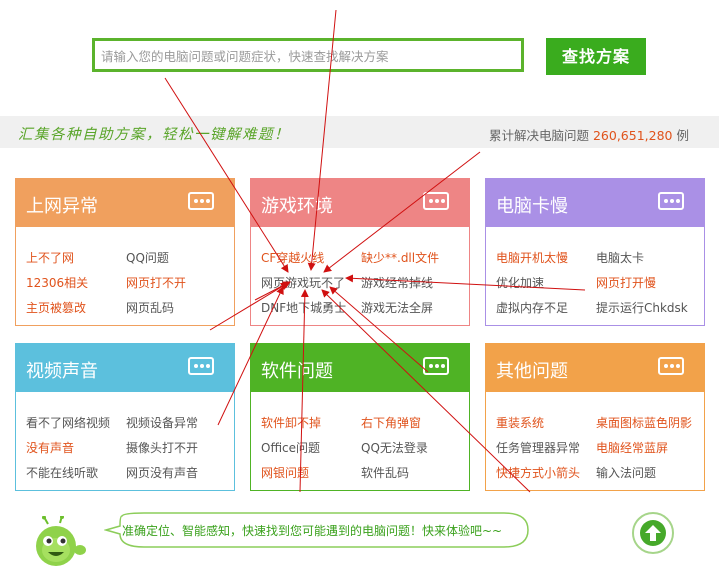 The width and height of the screenshot is (719, 569). What do you see at coordinates (400, 257) in the screenshot?
I see `problem-link: 缺少**.dll文件` at bounding box center [400, 257].